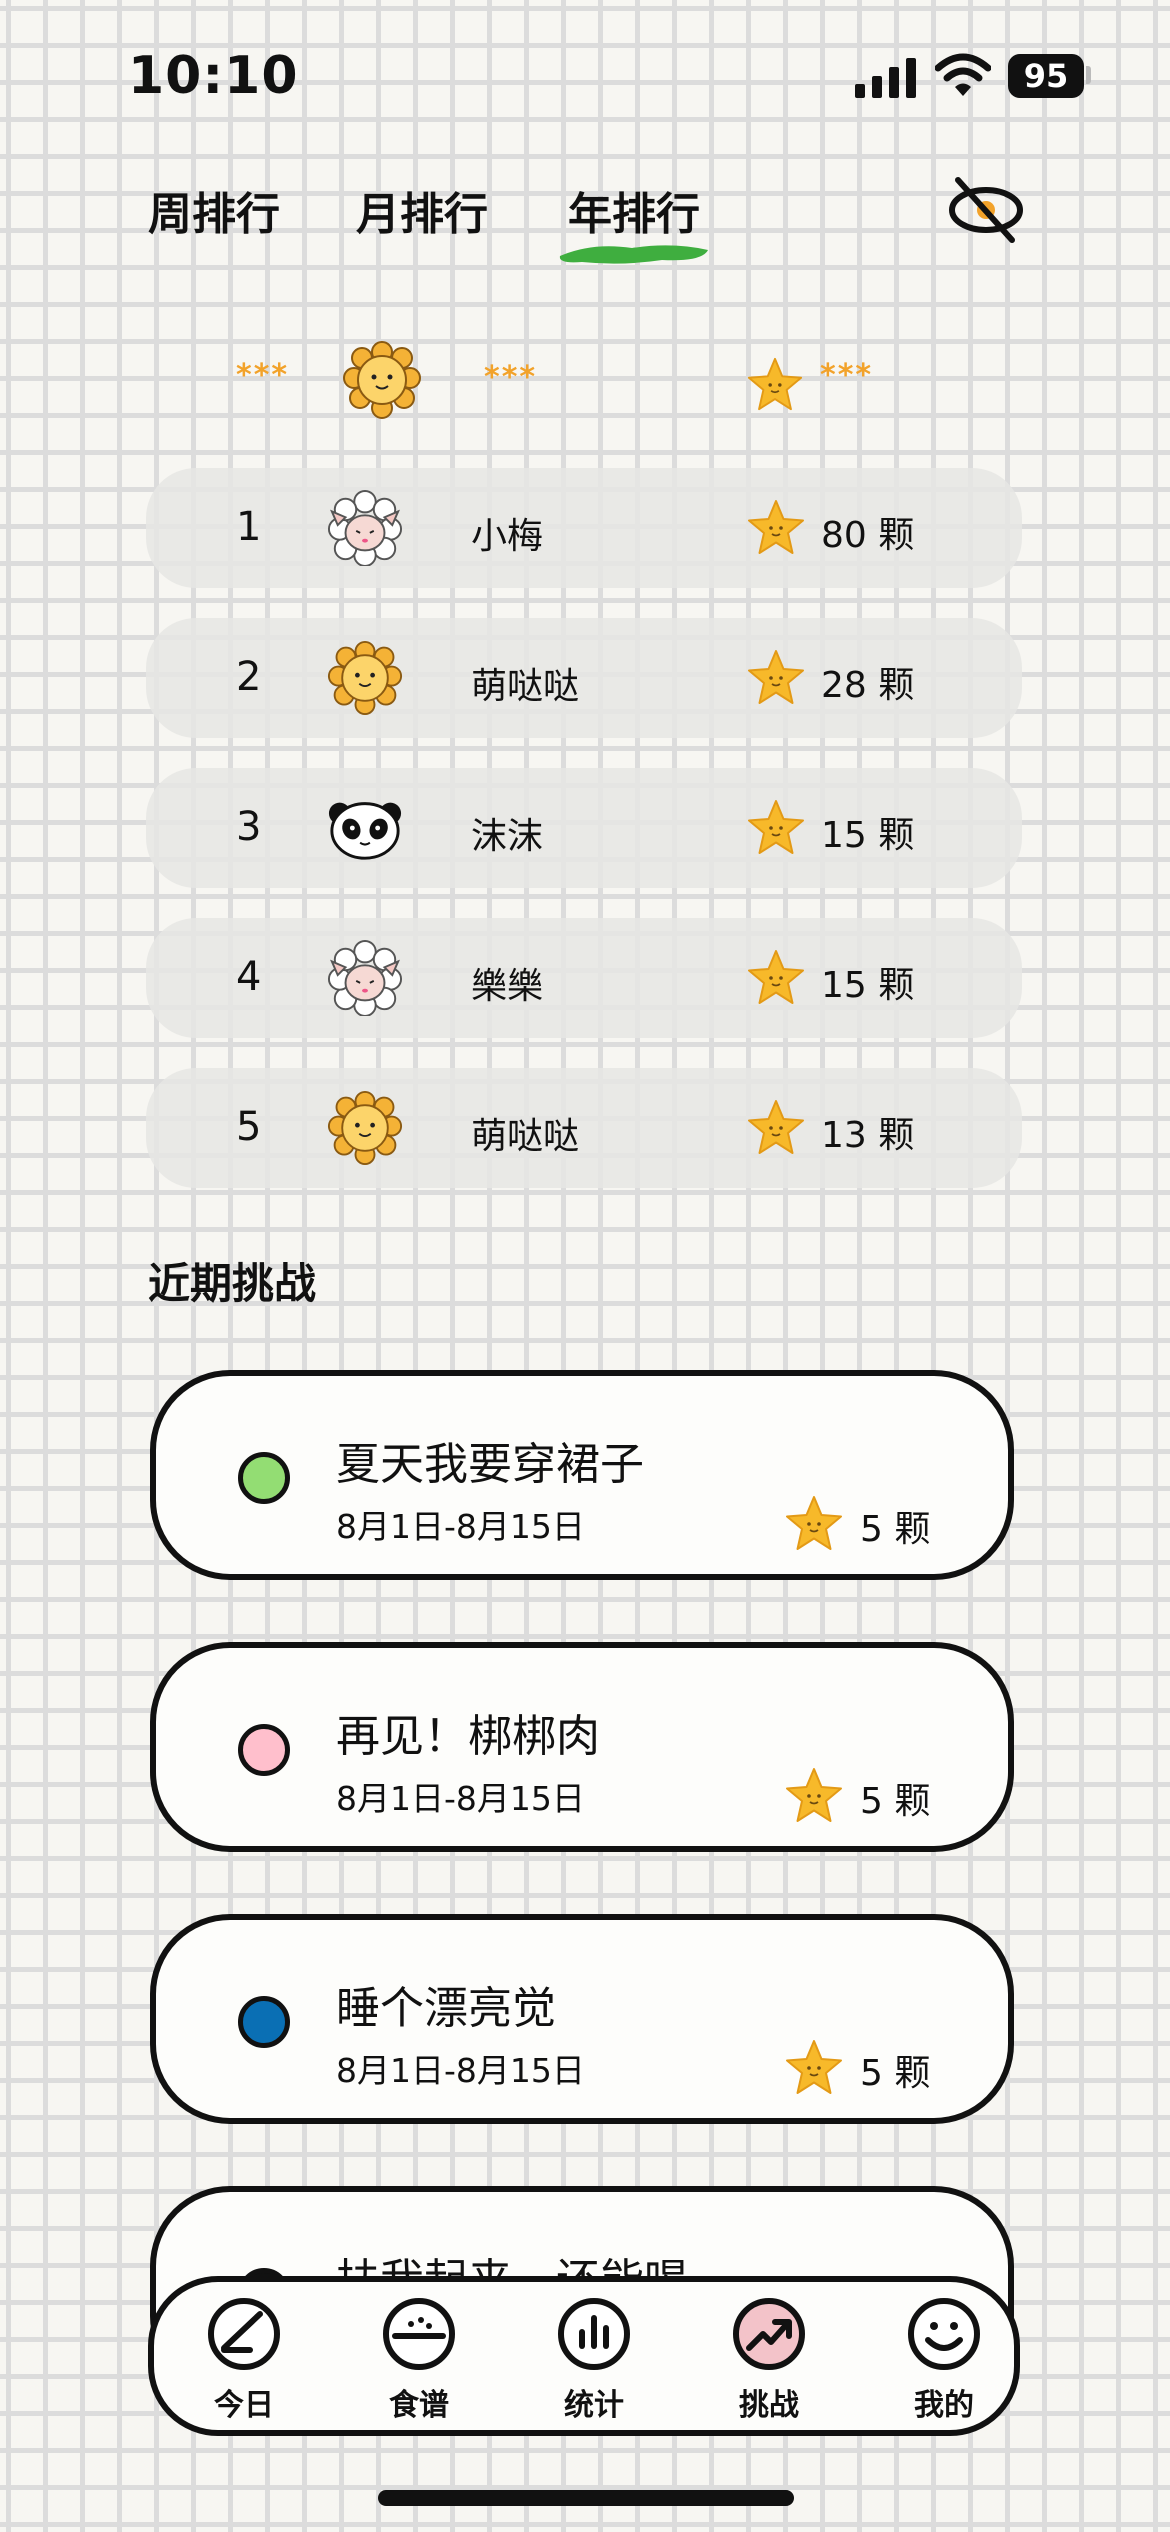 The height and width of the screenshot is (2532, 1170). I want to click on tab-weekly: 周排行, so click(214, 210).